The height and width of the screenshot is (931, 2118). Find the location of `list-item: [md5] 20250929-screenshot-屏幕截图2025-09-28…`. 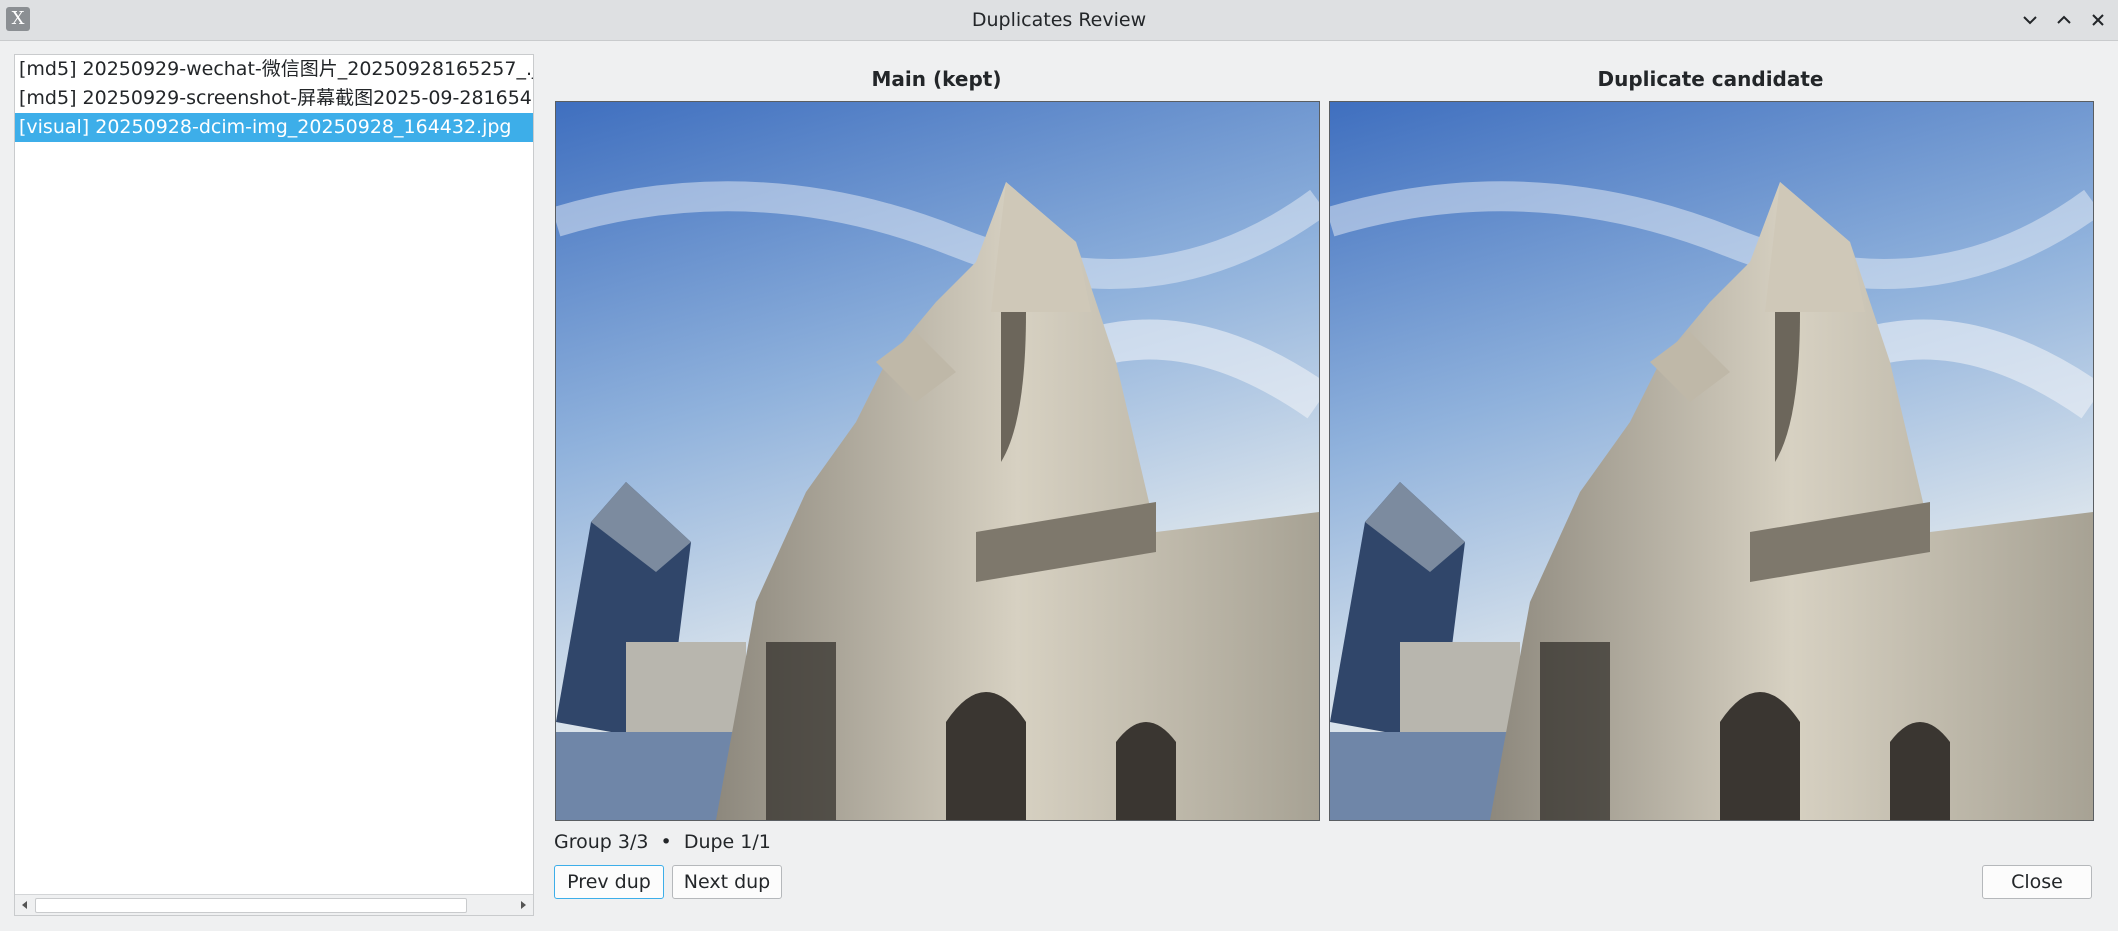

list-item: [md5] 20250929-screenshot-屏幕截图2025-09-28… is located at coordinates (274, 98).